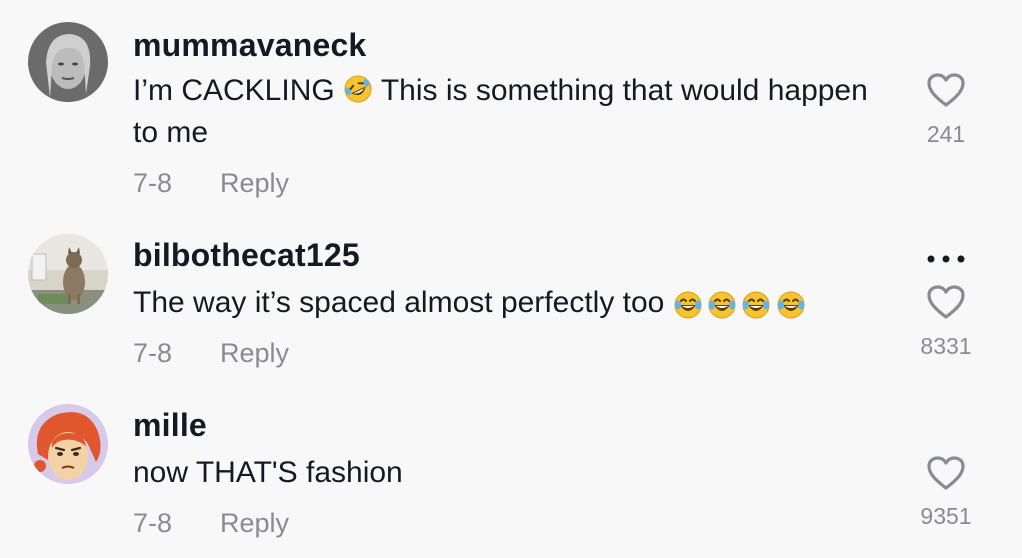  I want to click on like-count: 241, so click(946, 134).